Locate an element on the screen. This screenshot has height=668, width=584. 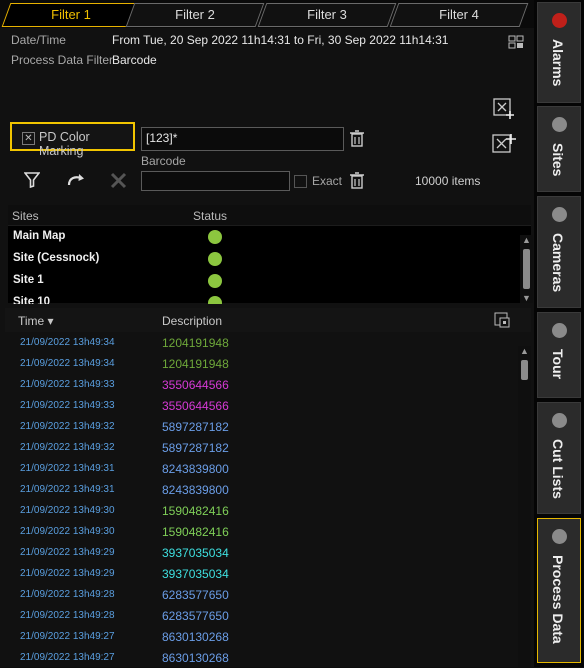
exact-label: Exact is located at coordinates (327, 181).